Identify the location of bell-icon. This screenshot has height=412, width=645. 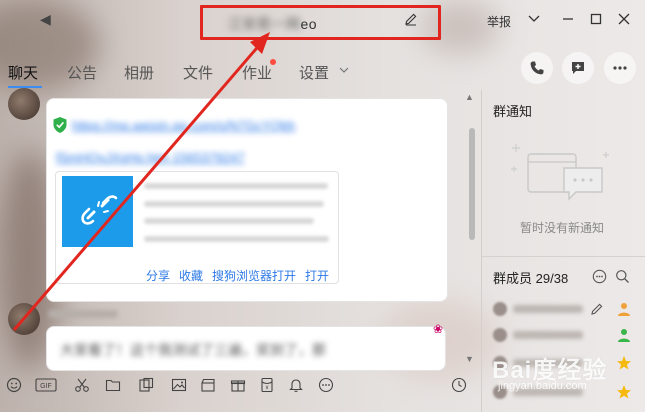
(296, 385).